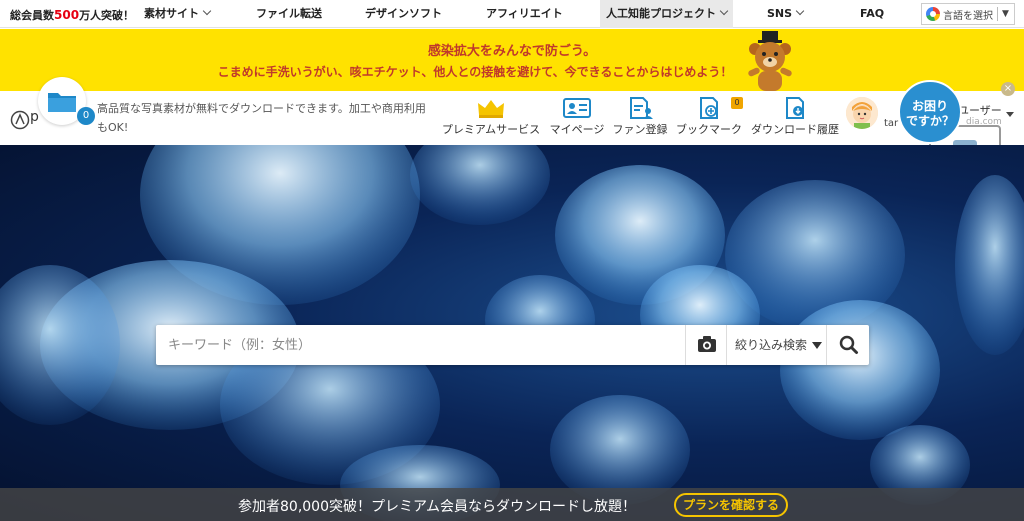  I want to click on folder-count-badge: 0, so click(86, 116).